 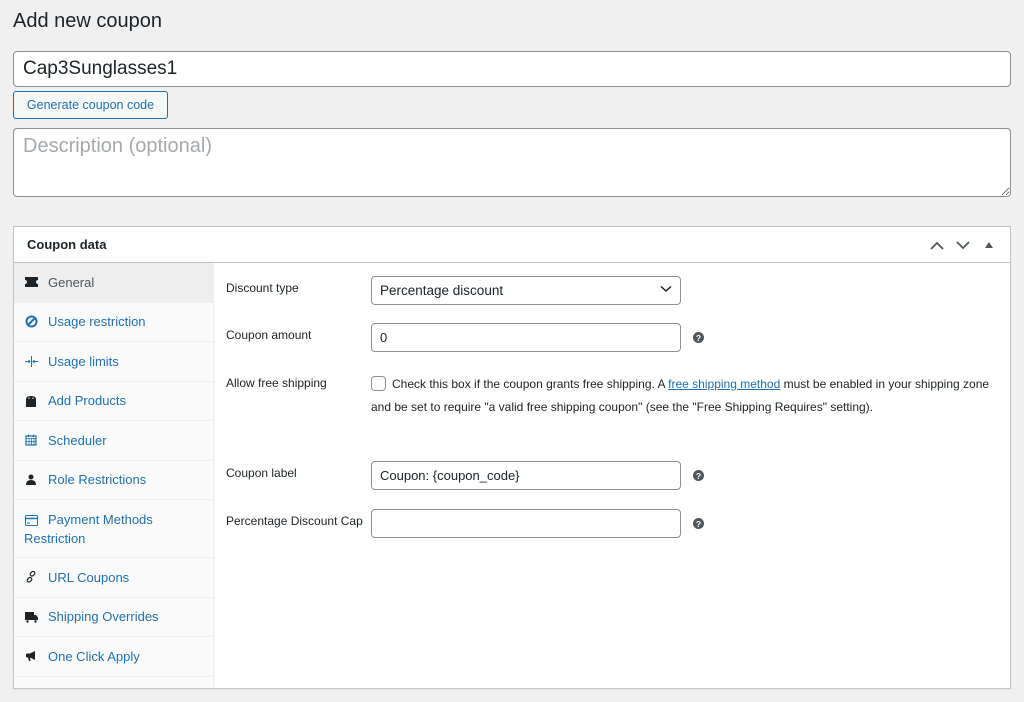 What do you see at coordinates (31, 617) in the screenshot?
I see `truck-icon` at bounding box center [31, 617].